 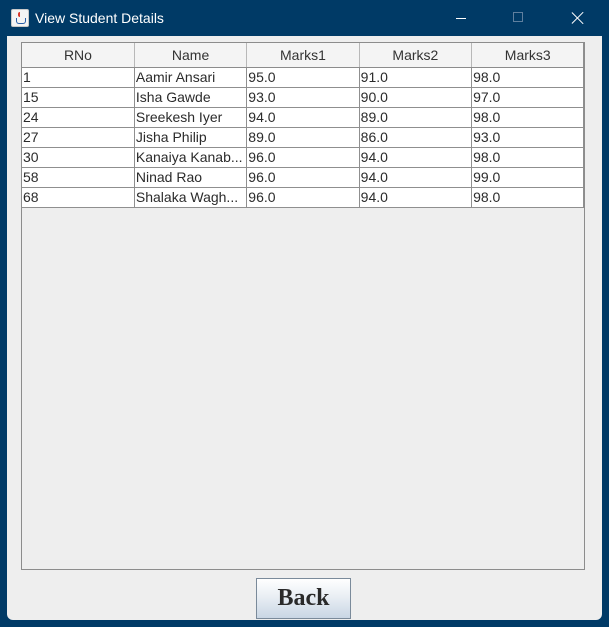 I want to click on window-title: View Student Details, so click(x=99, y=18).